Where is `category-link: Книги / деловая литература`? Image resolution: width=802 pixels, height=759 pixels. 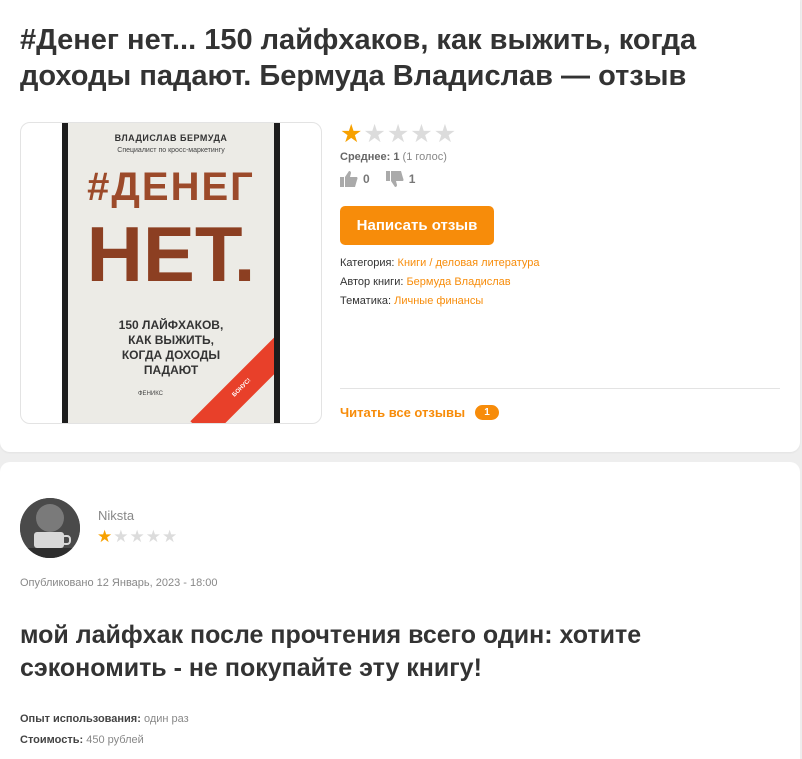 category-link: Книги / деловая литература is located at coordinates (469, 263).